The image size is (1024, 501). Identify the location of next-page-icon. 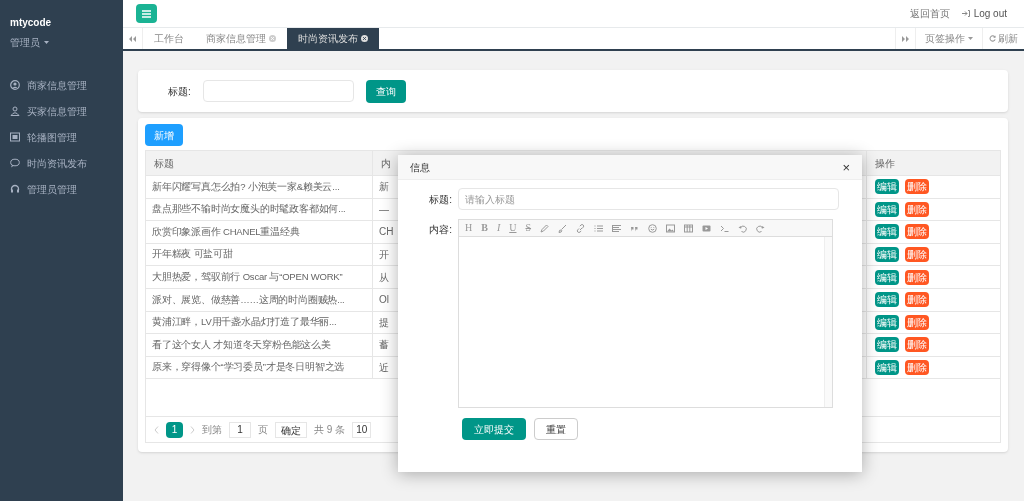
(192, 429).